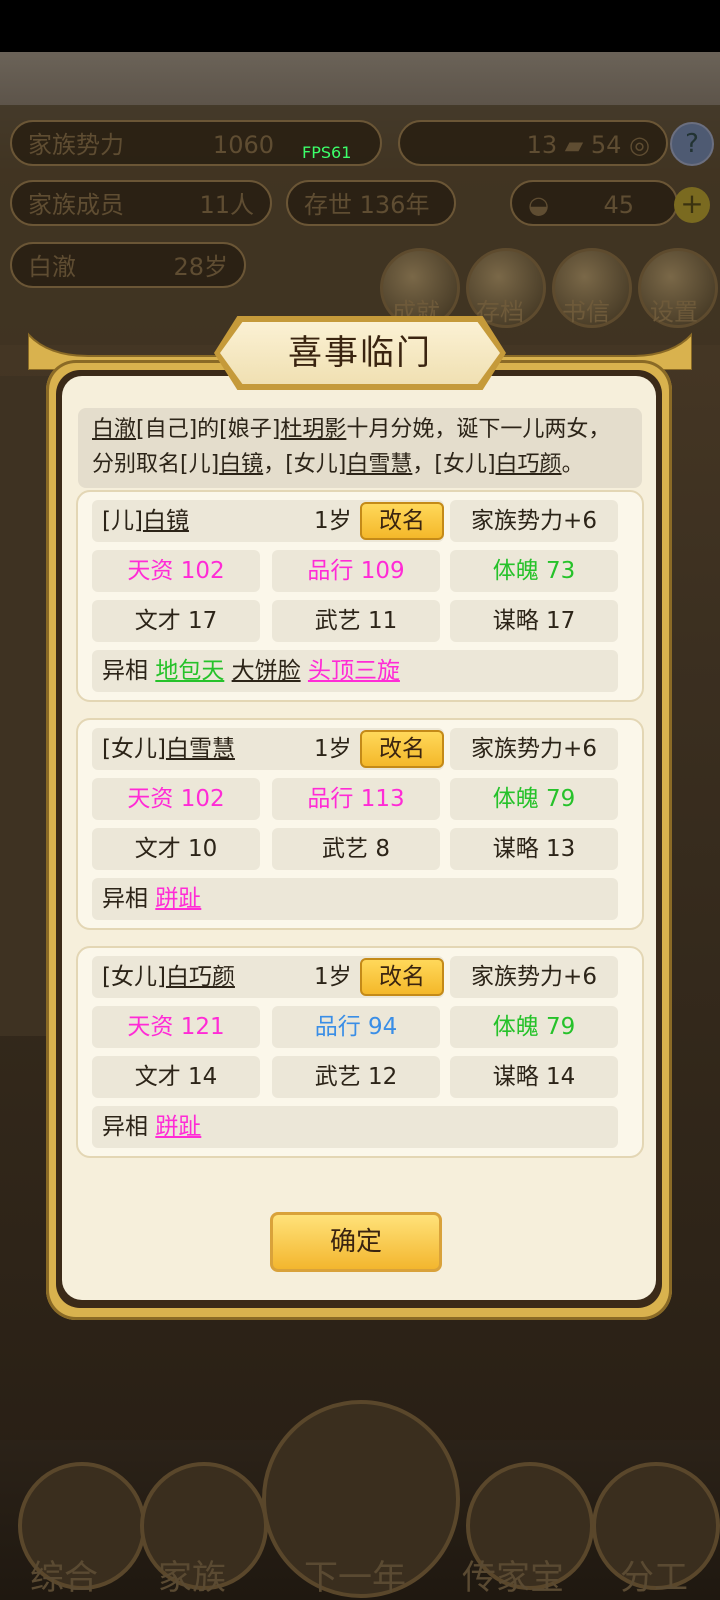 The height and width of the screenshot is (1600, 720). What do you see at coordinates (618, 205) in the screenshot?
I see `gold-value: 45` at bounding box center [618, 205].